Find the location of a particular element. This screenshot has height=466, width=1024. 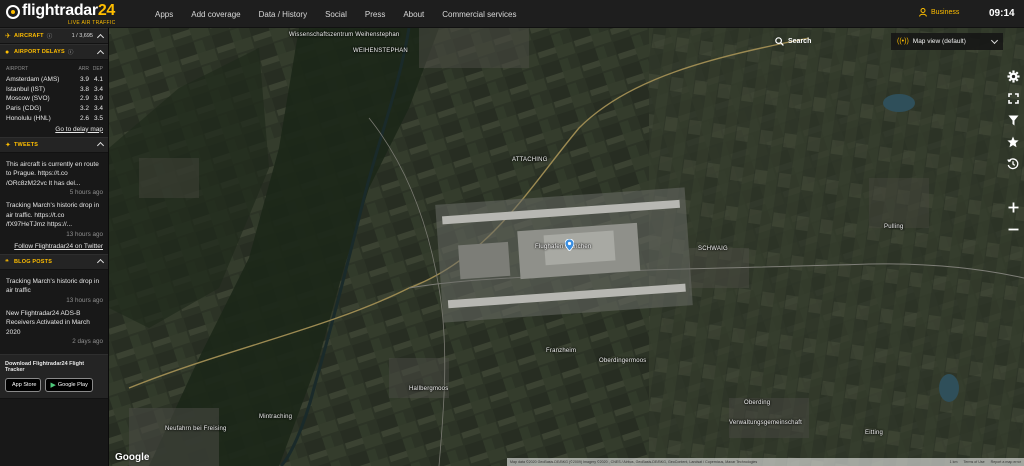

table-row: Moscow (SVO) 2.9 3.9 is located at coordinates (54, 99).